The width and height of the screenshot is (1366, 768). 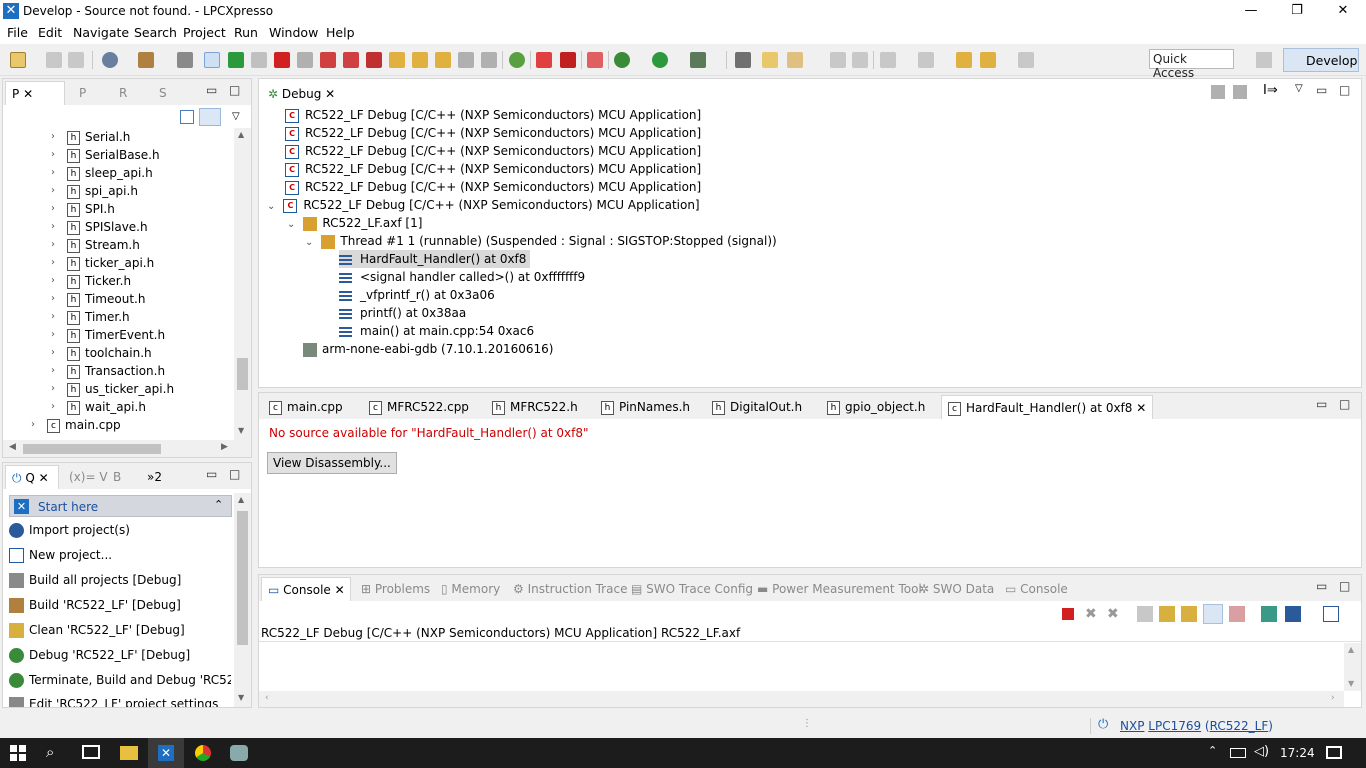 What do you see at coordinates (1251, 11) in the screenshot?
I see `minimize-button: —` at bounding box center [1251, 11].